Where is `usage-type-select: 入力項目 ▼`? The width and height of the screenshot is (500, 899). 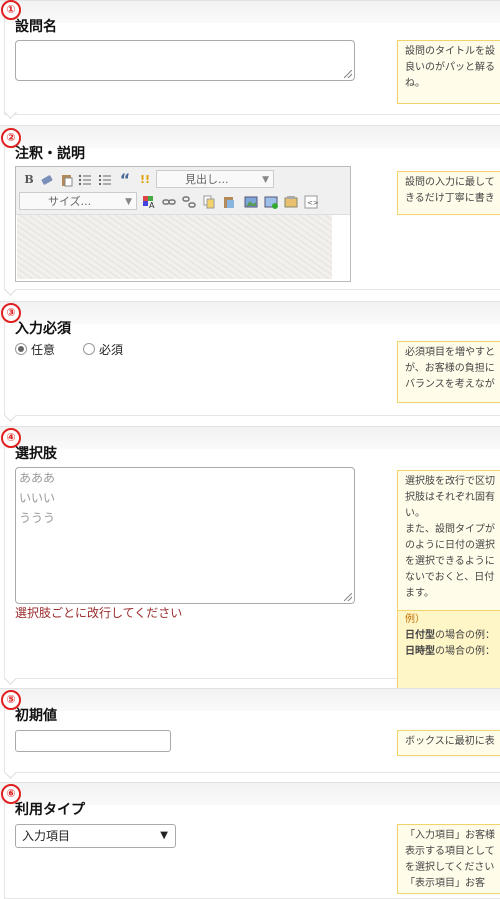 usage-type-select: 入力項目 ▼ is located at coordinates (95, 836).